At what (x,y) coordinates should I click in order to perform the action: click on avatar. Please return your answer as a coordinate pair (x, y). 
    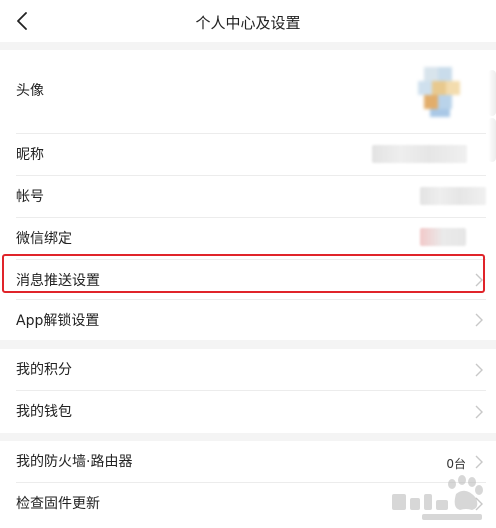
    Looking at the image, I should click on (439, 92).